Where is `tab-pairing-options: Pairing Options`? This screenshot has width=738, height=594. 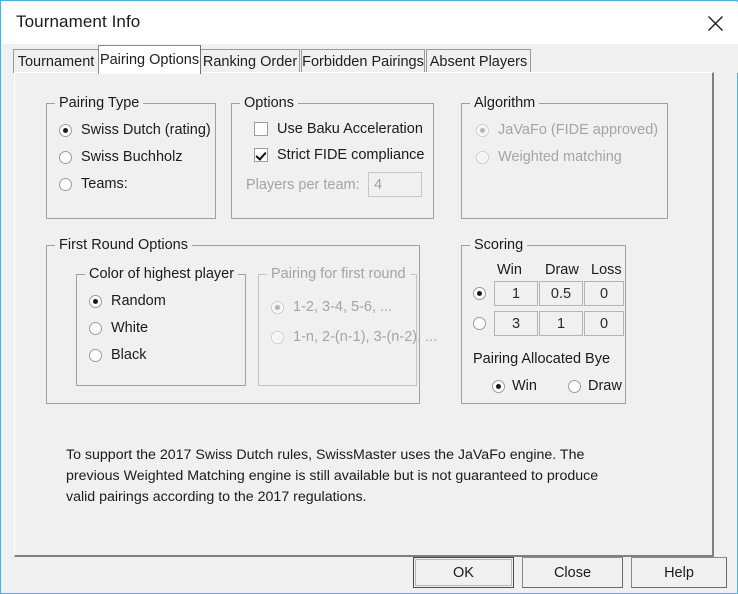 tab-pairing-options: Pairing Options is located at coordinates (149, 59).